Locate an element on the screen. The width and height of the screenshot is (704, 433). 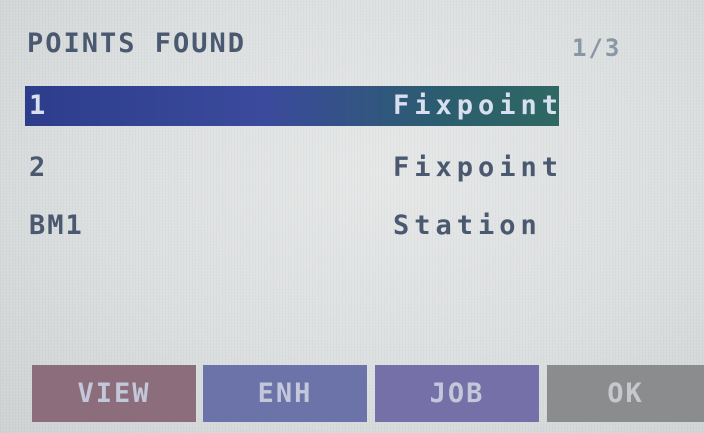
job-button: JOB is located at coordinates (457, 393).